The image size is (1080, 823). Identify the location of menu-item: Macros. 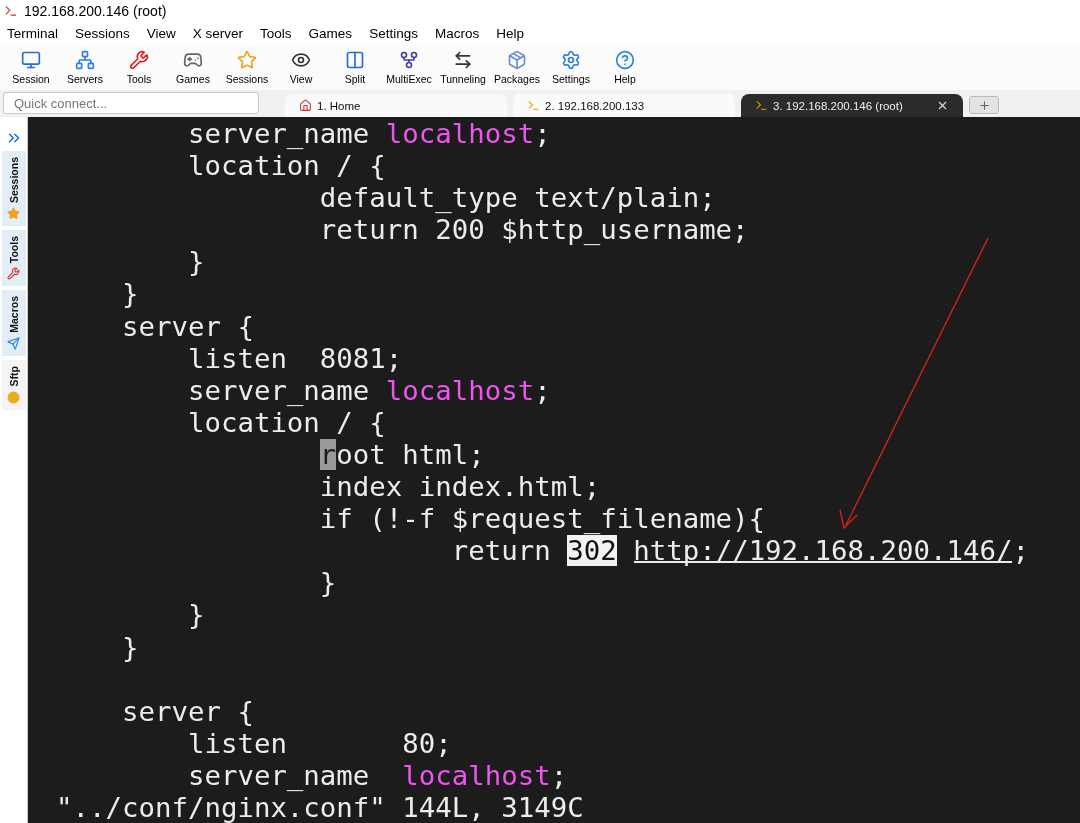
(459, 33).